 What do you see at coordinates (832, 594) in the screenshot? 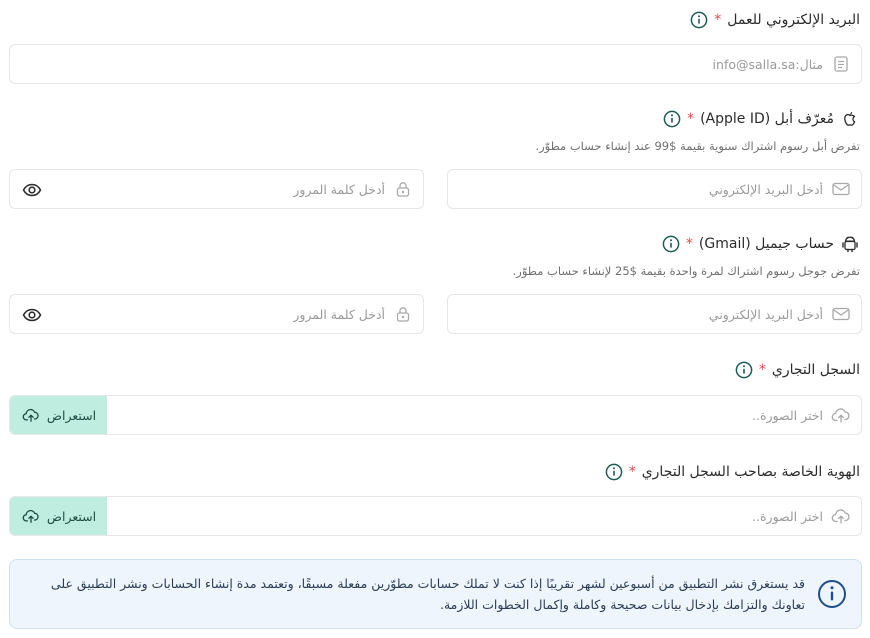
I see `info-circle-icon` at bounding box center [832, 594].